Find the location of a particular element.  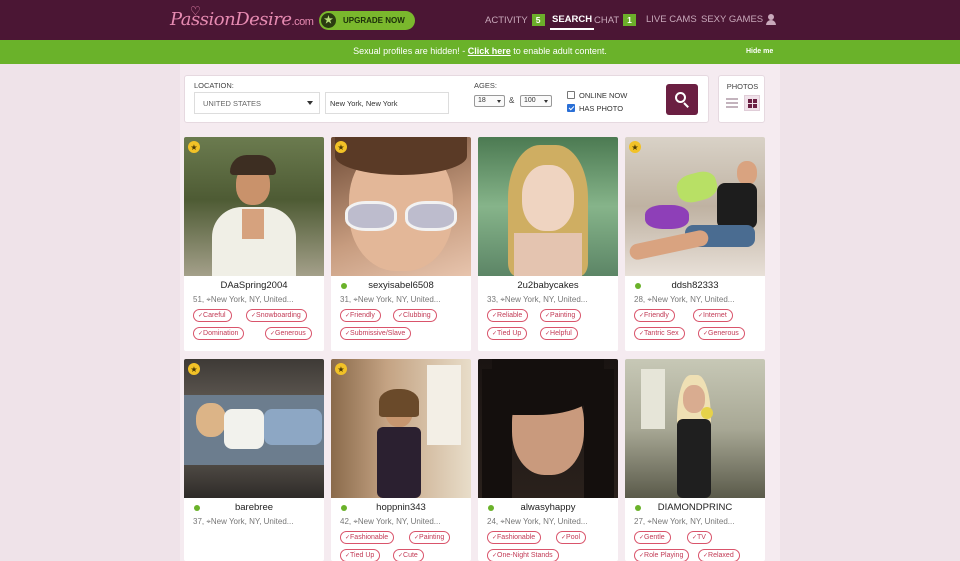

interest-tag: Snowboarding is located at coordinates (276, 315).